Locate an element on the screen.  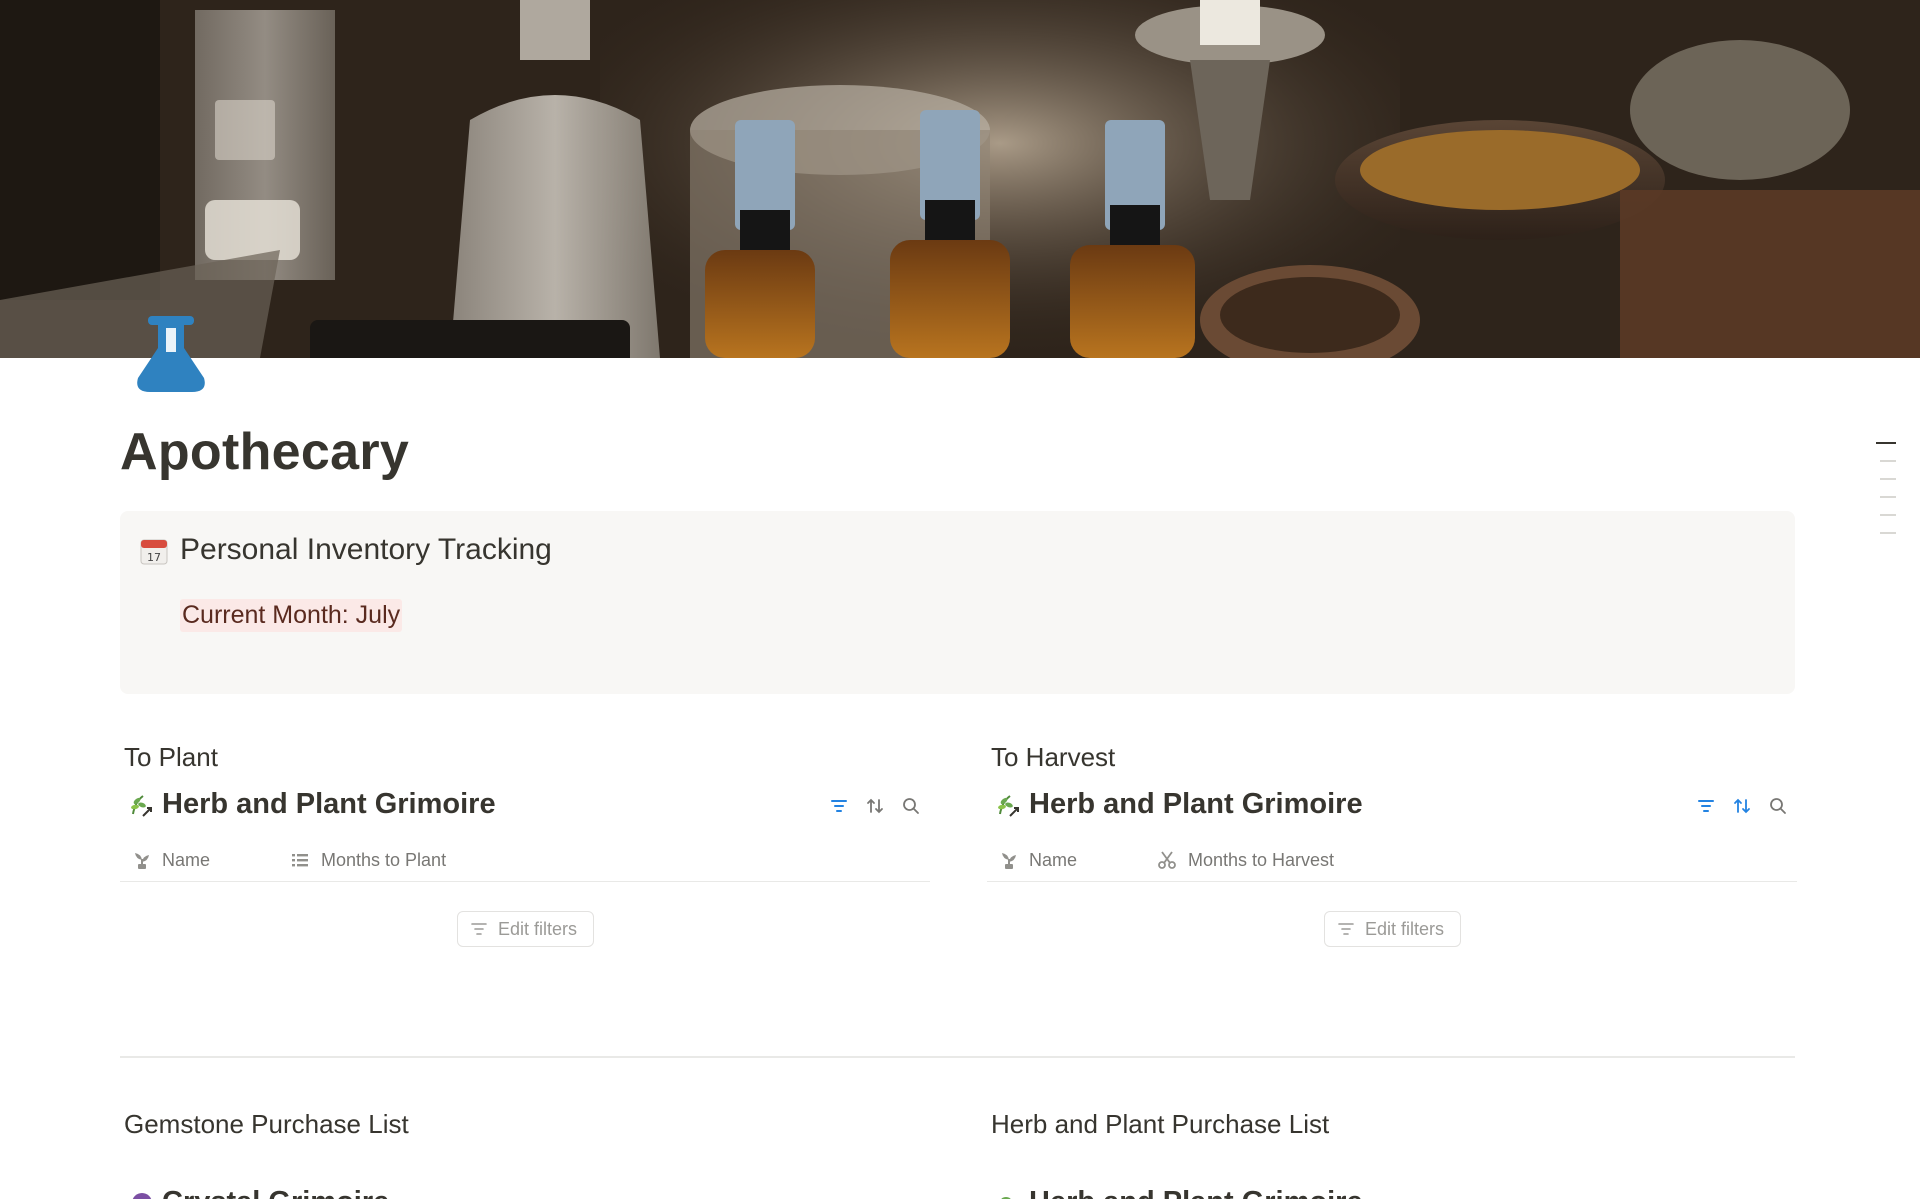
months-to-harvest-column-header: Months to Harvest is located at coordinates (1261, 860).